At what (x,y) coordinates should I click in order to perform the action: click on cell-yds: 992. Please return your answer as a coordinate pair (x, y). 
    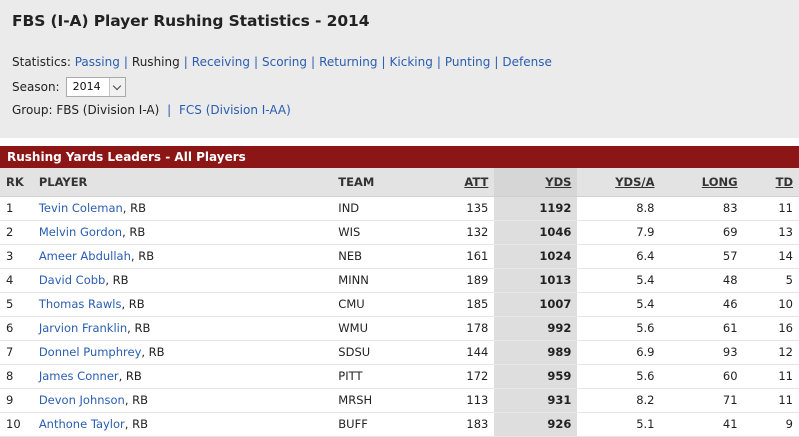
    Looking at the image, I should click on (536, 328).